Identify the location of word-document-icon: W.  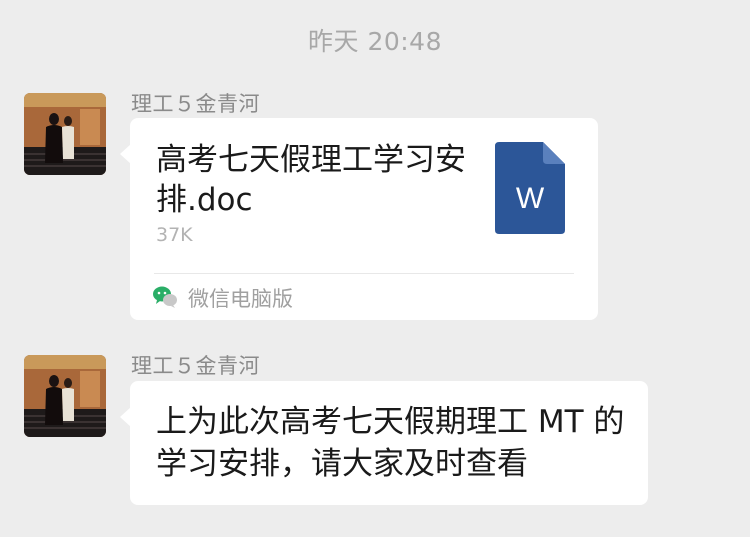
(530, 188).